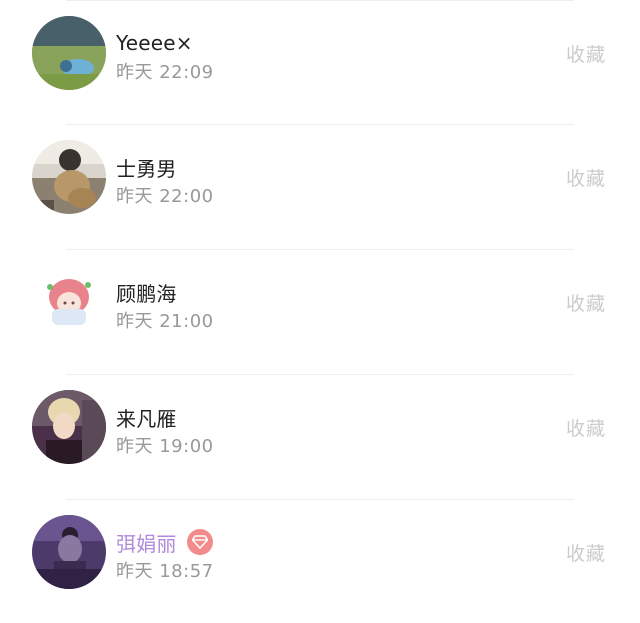 The height and width of the screenshot is (623, 640). I want to click on user-name: 士勇男, so click(146, 167).